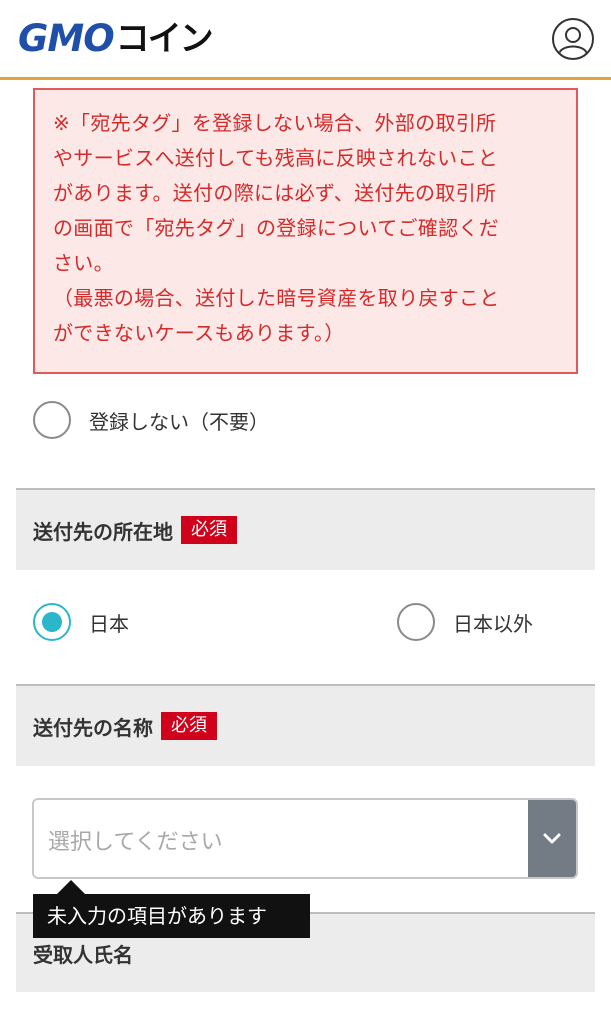  What do you see at coordinates (66, 38) in the screenshot?
I see `logo-gmo-text: GMO` at bounding box center [66, 38].